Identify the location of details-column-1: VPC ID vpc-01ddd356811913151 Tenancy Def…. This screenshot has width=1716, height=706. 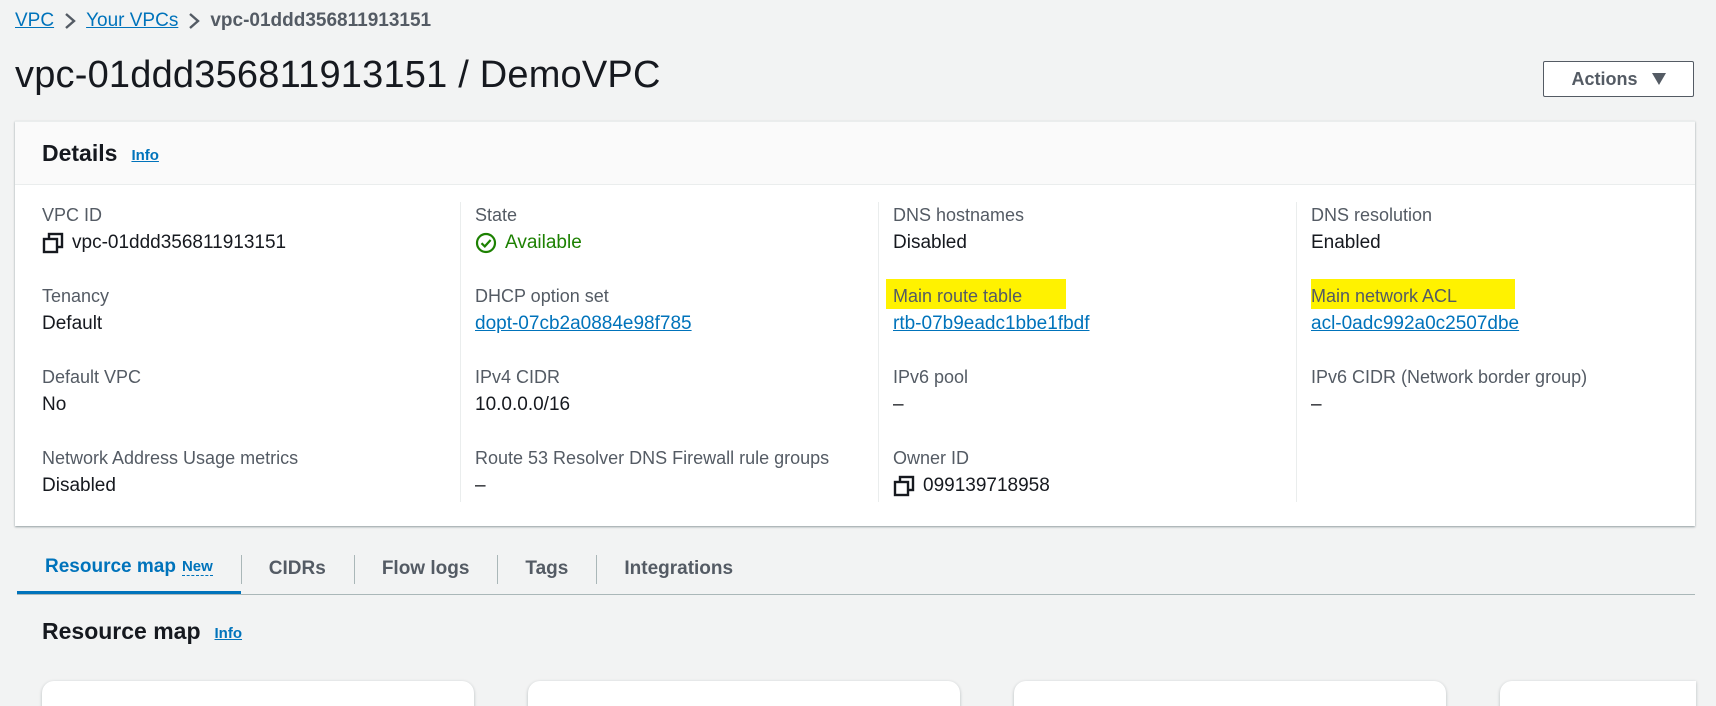
(251, 352).